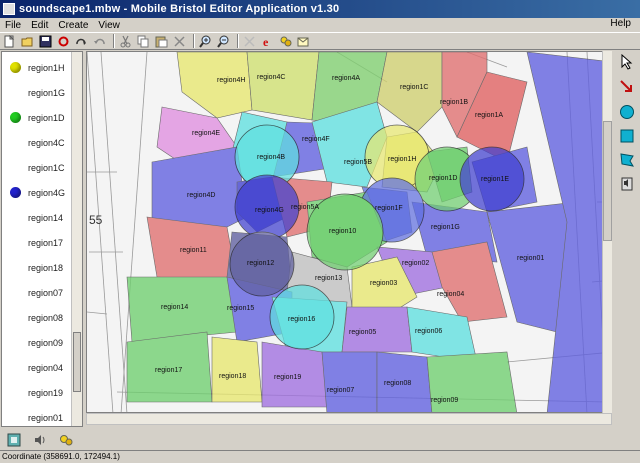 Image resolution: width=640 pixels, height=463 pixels. Describe the element at coordinates (428, 331) in the screenshot. I see `region-label: region06` at that location.